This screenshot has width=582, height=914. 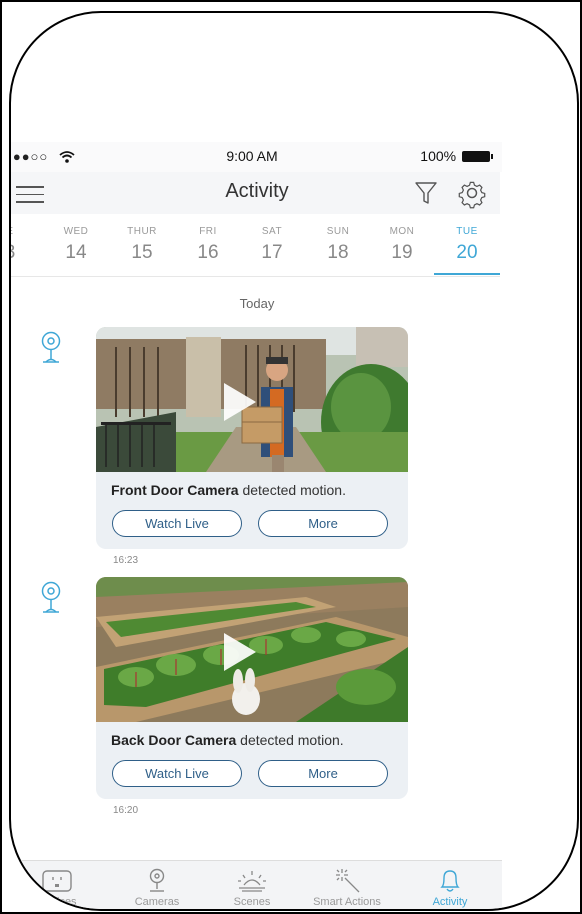 I want to click on filter-icon, so click(x=426, y=193).